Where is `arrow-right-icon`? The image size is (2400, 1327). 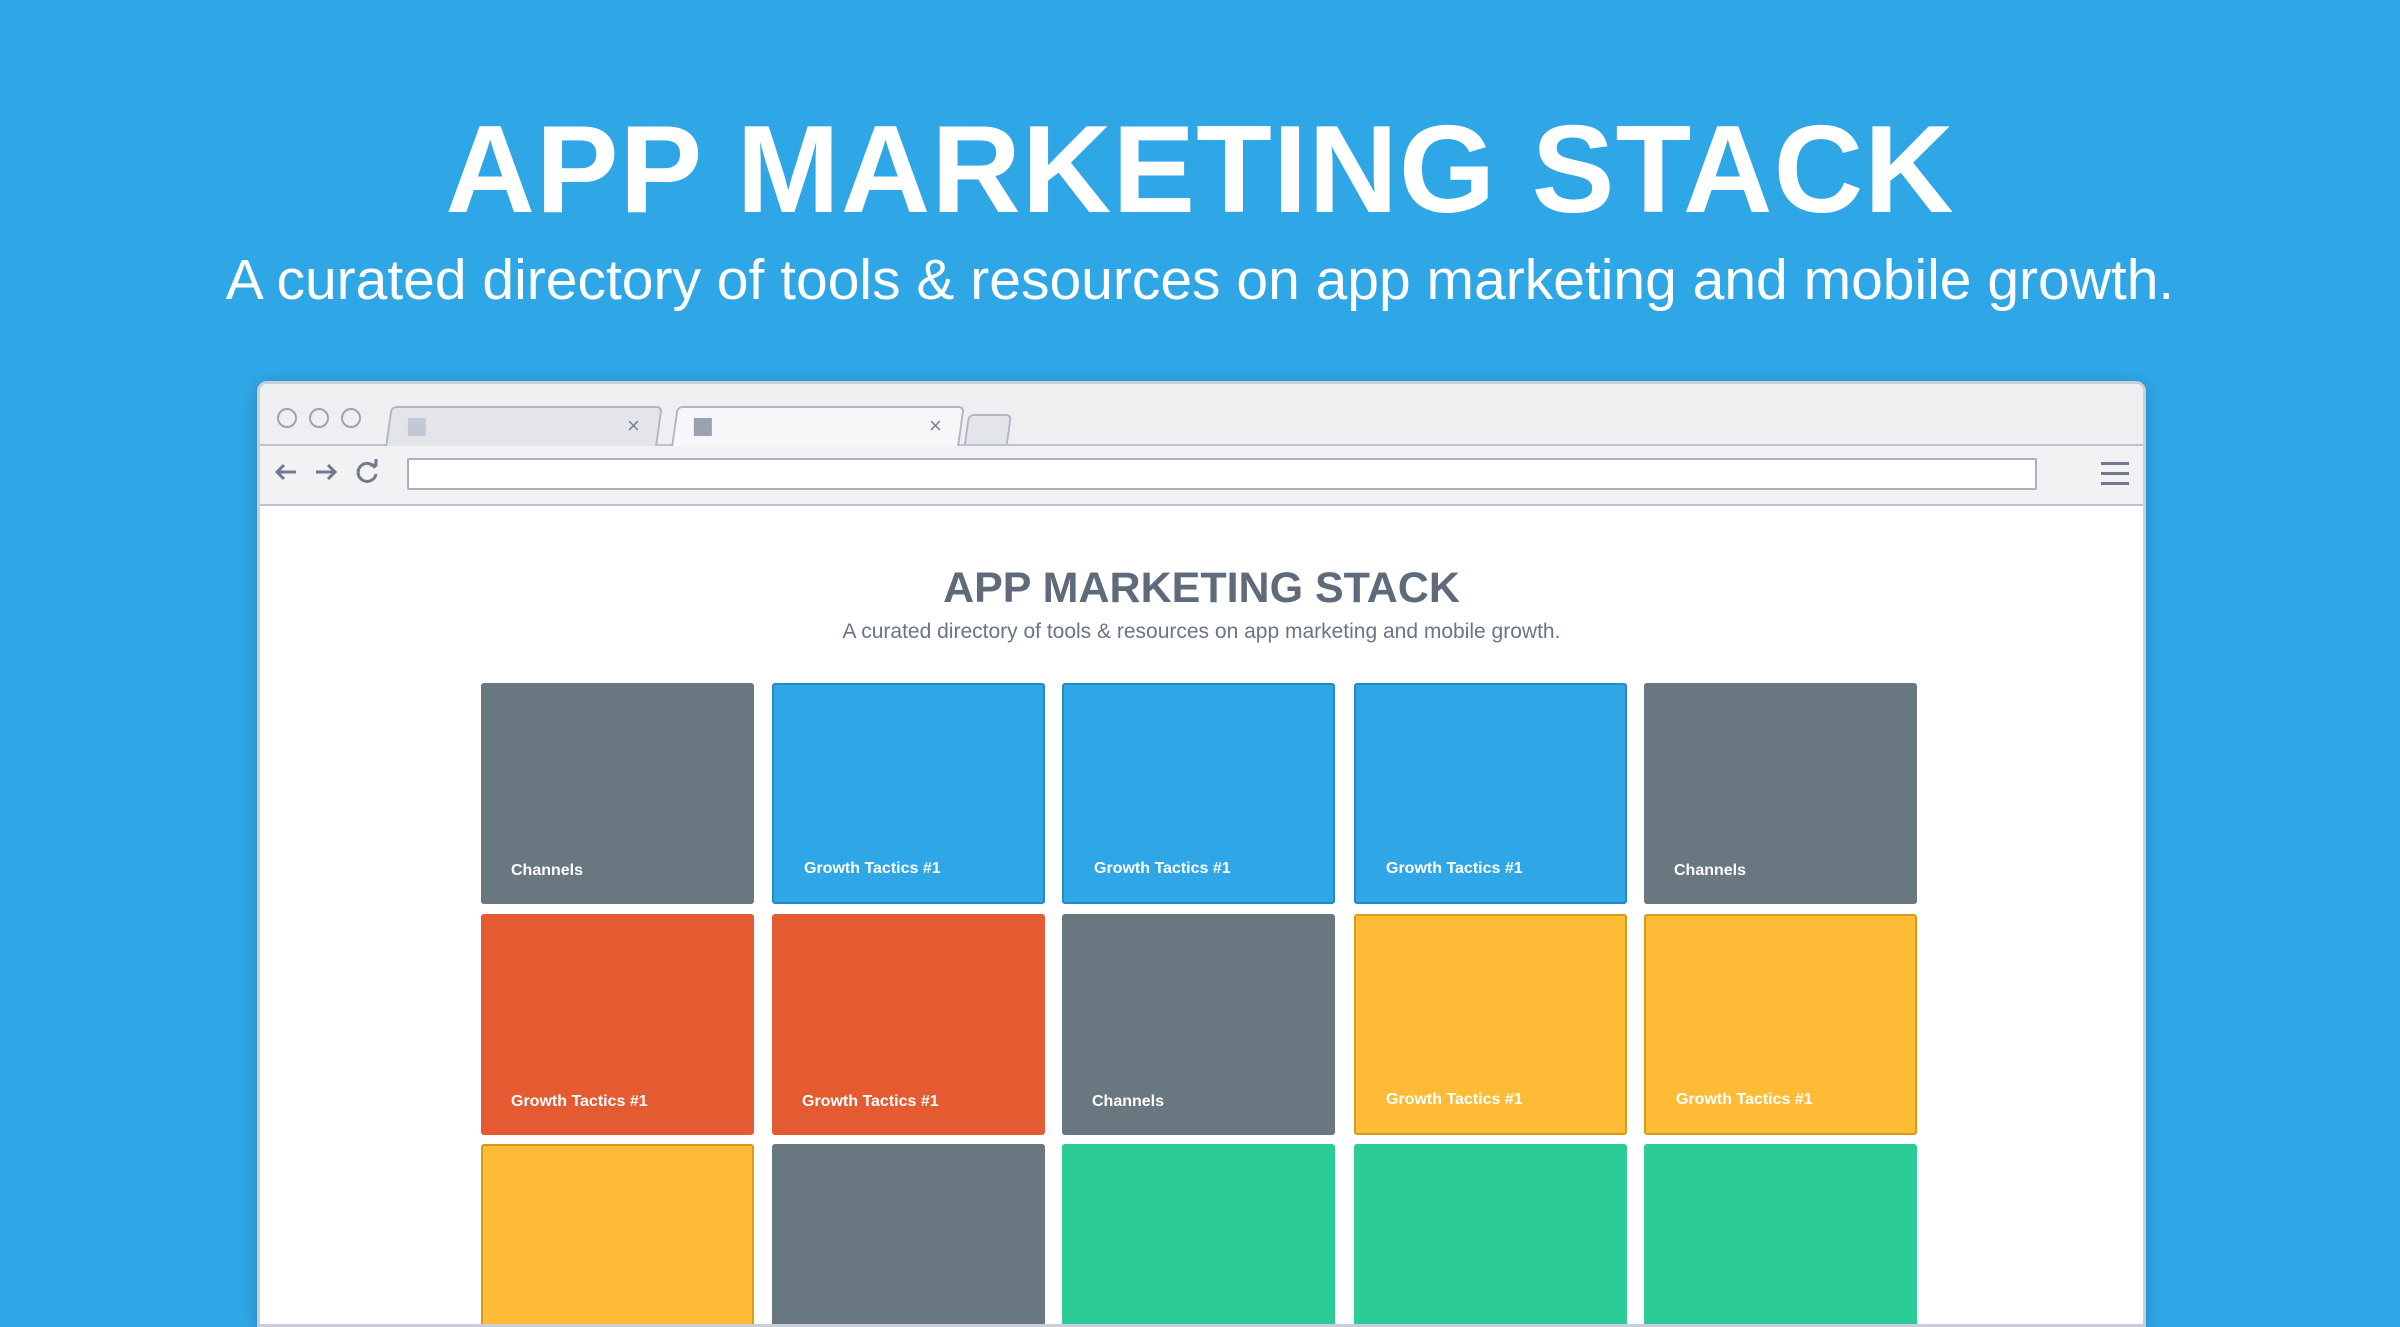
arrow-right-icon is located at coordinates (326, 472).